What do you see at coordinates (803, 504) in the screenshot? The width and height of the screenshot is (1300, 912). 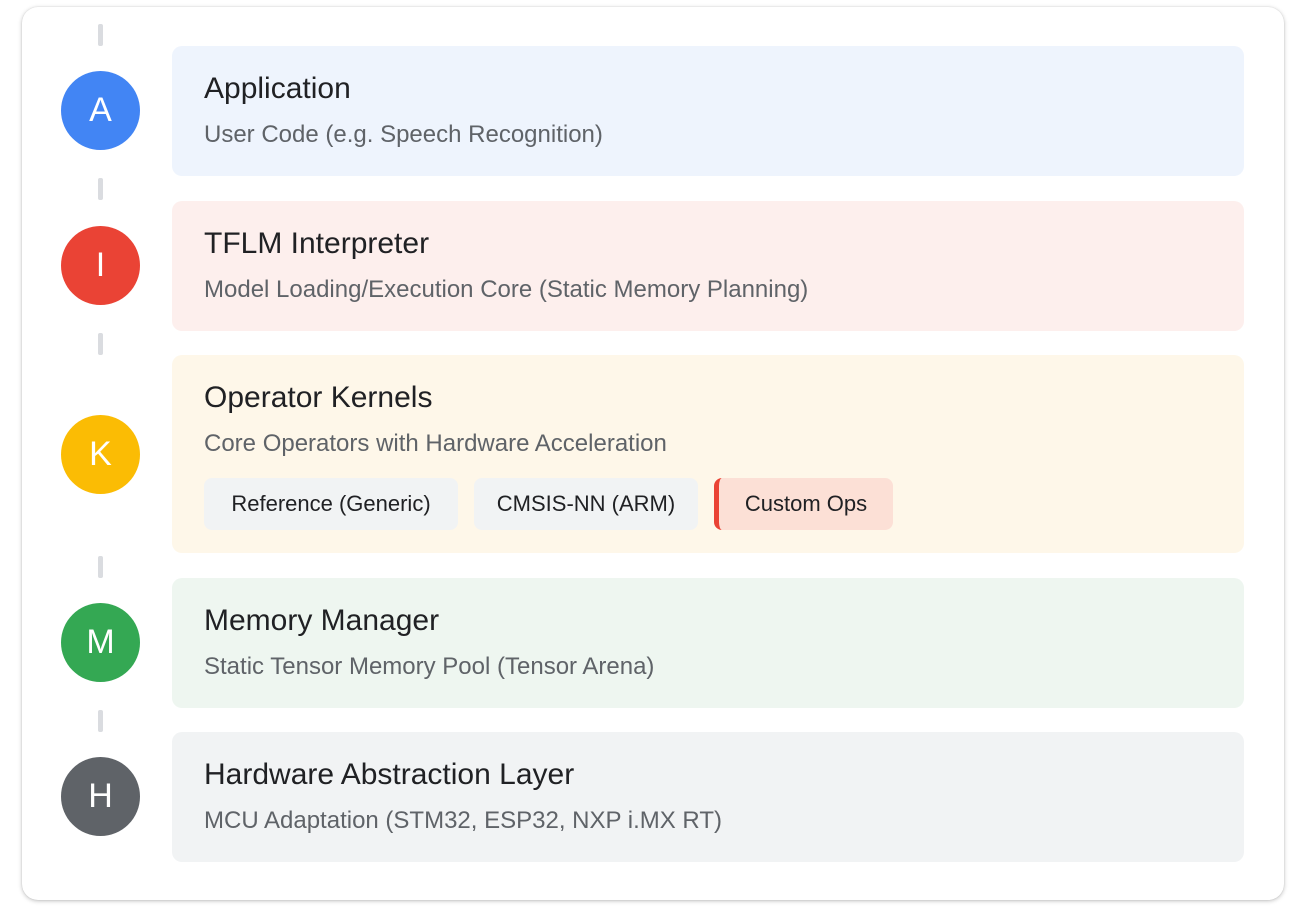 I see `chip-custom-ops: Custom Ops` at bounding box center [803, 504].